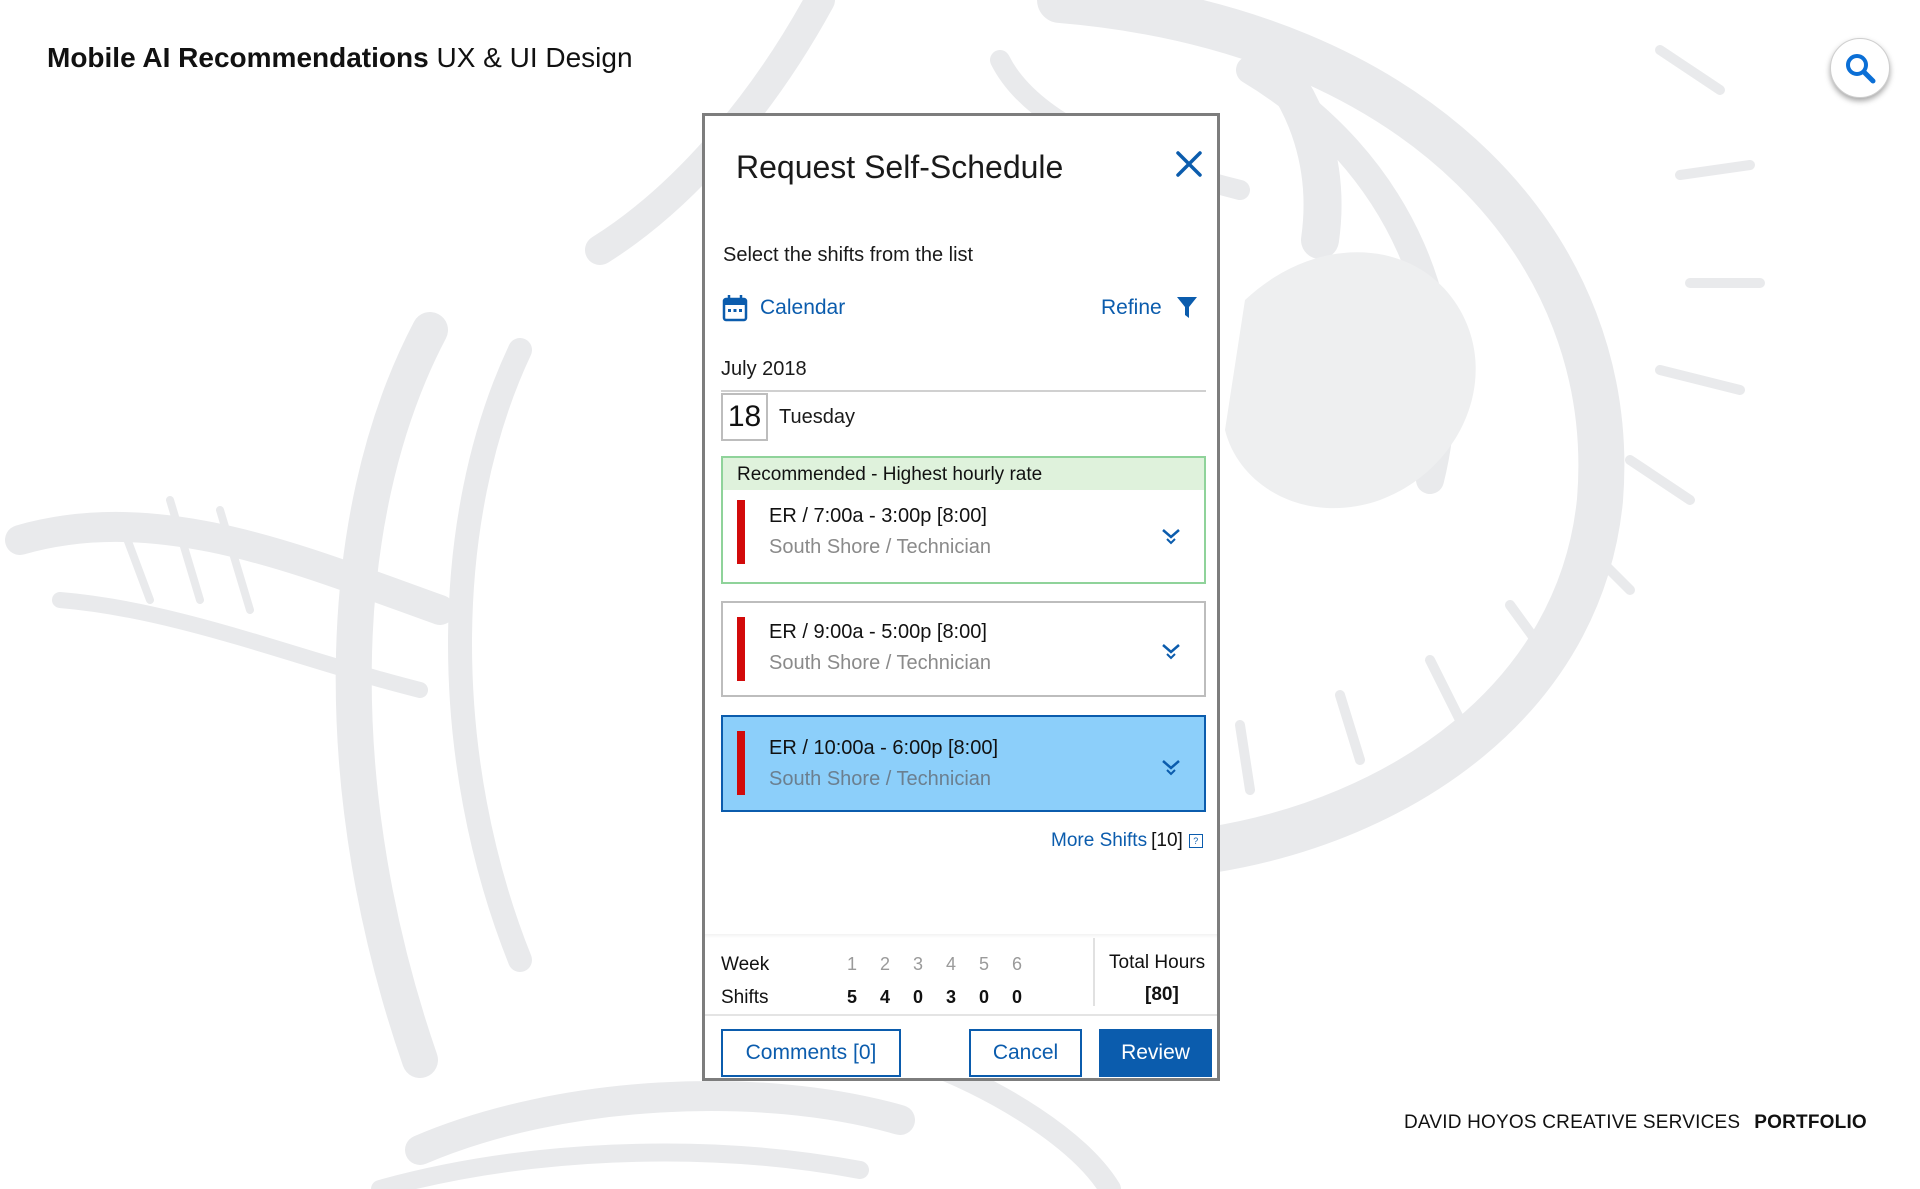 The height and width of the screenshot is (1189, 1920). I want to click on search-button, so click(1860, 68).